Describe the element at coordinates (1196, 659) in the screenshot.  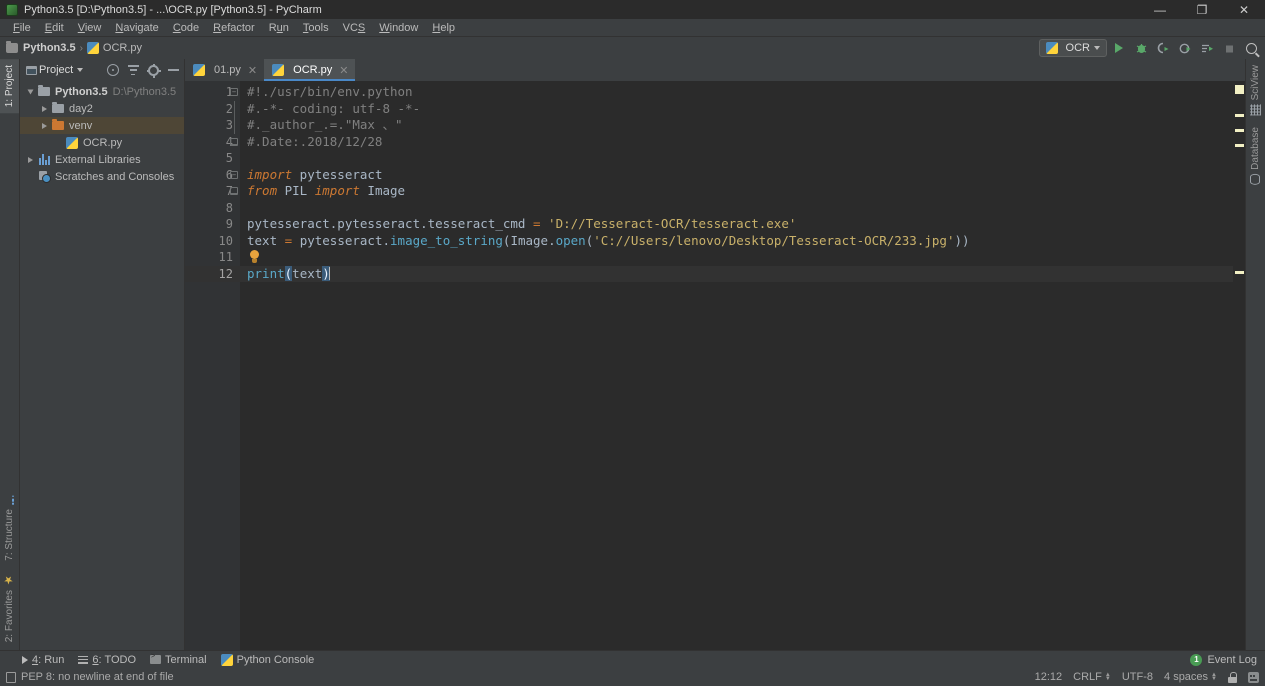
I see `event-log-count: 1` at that location.